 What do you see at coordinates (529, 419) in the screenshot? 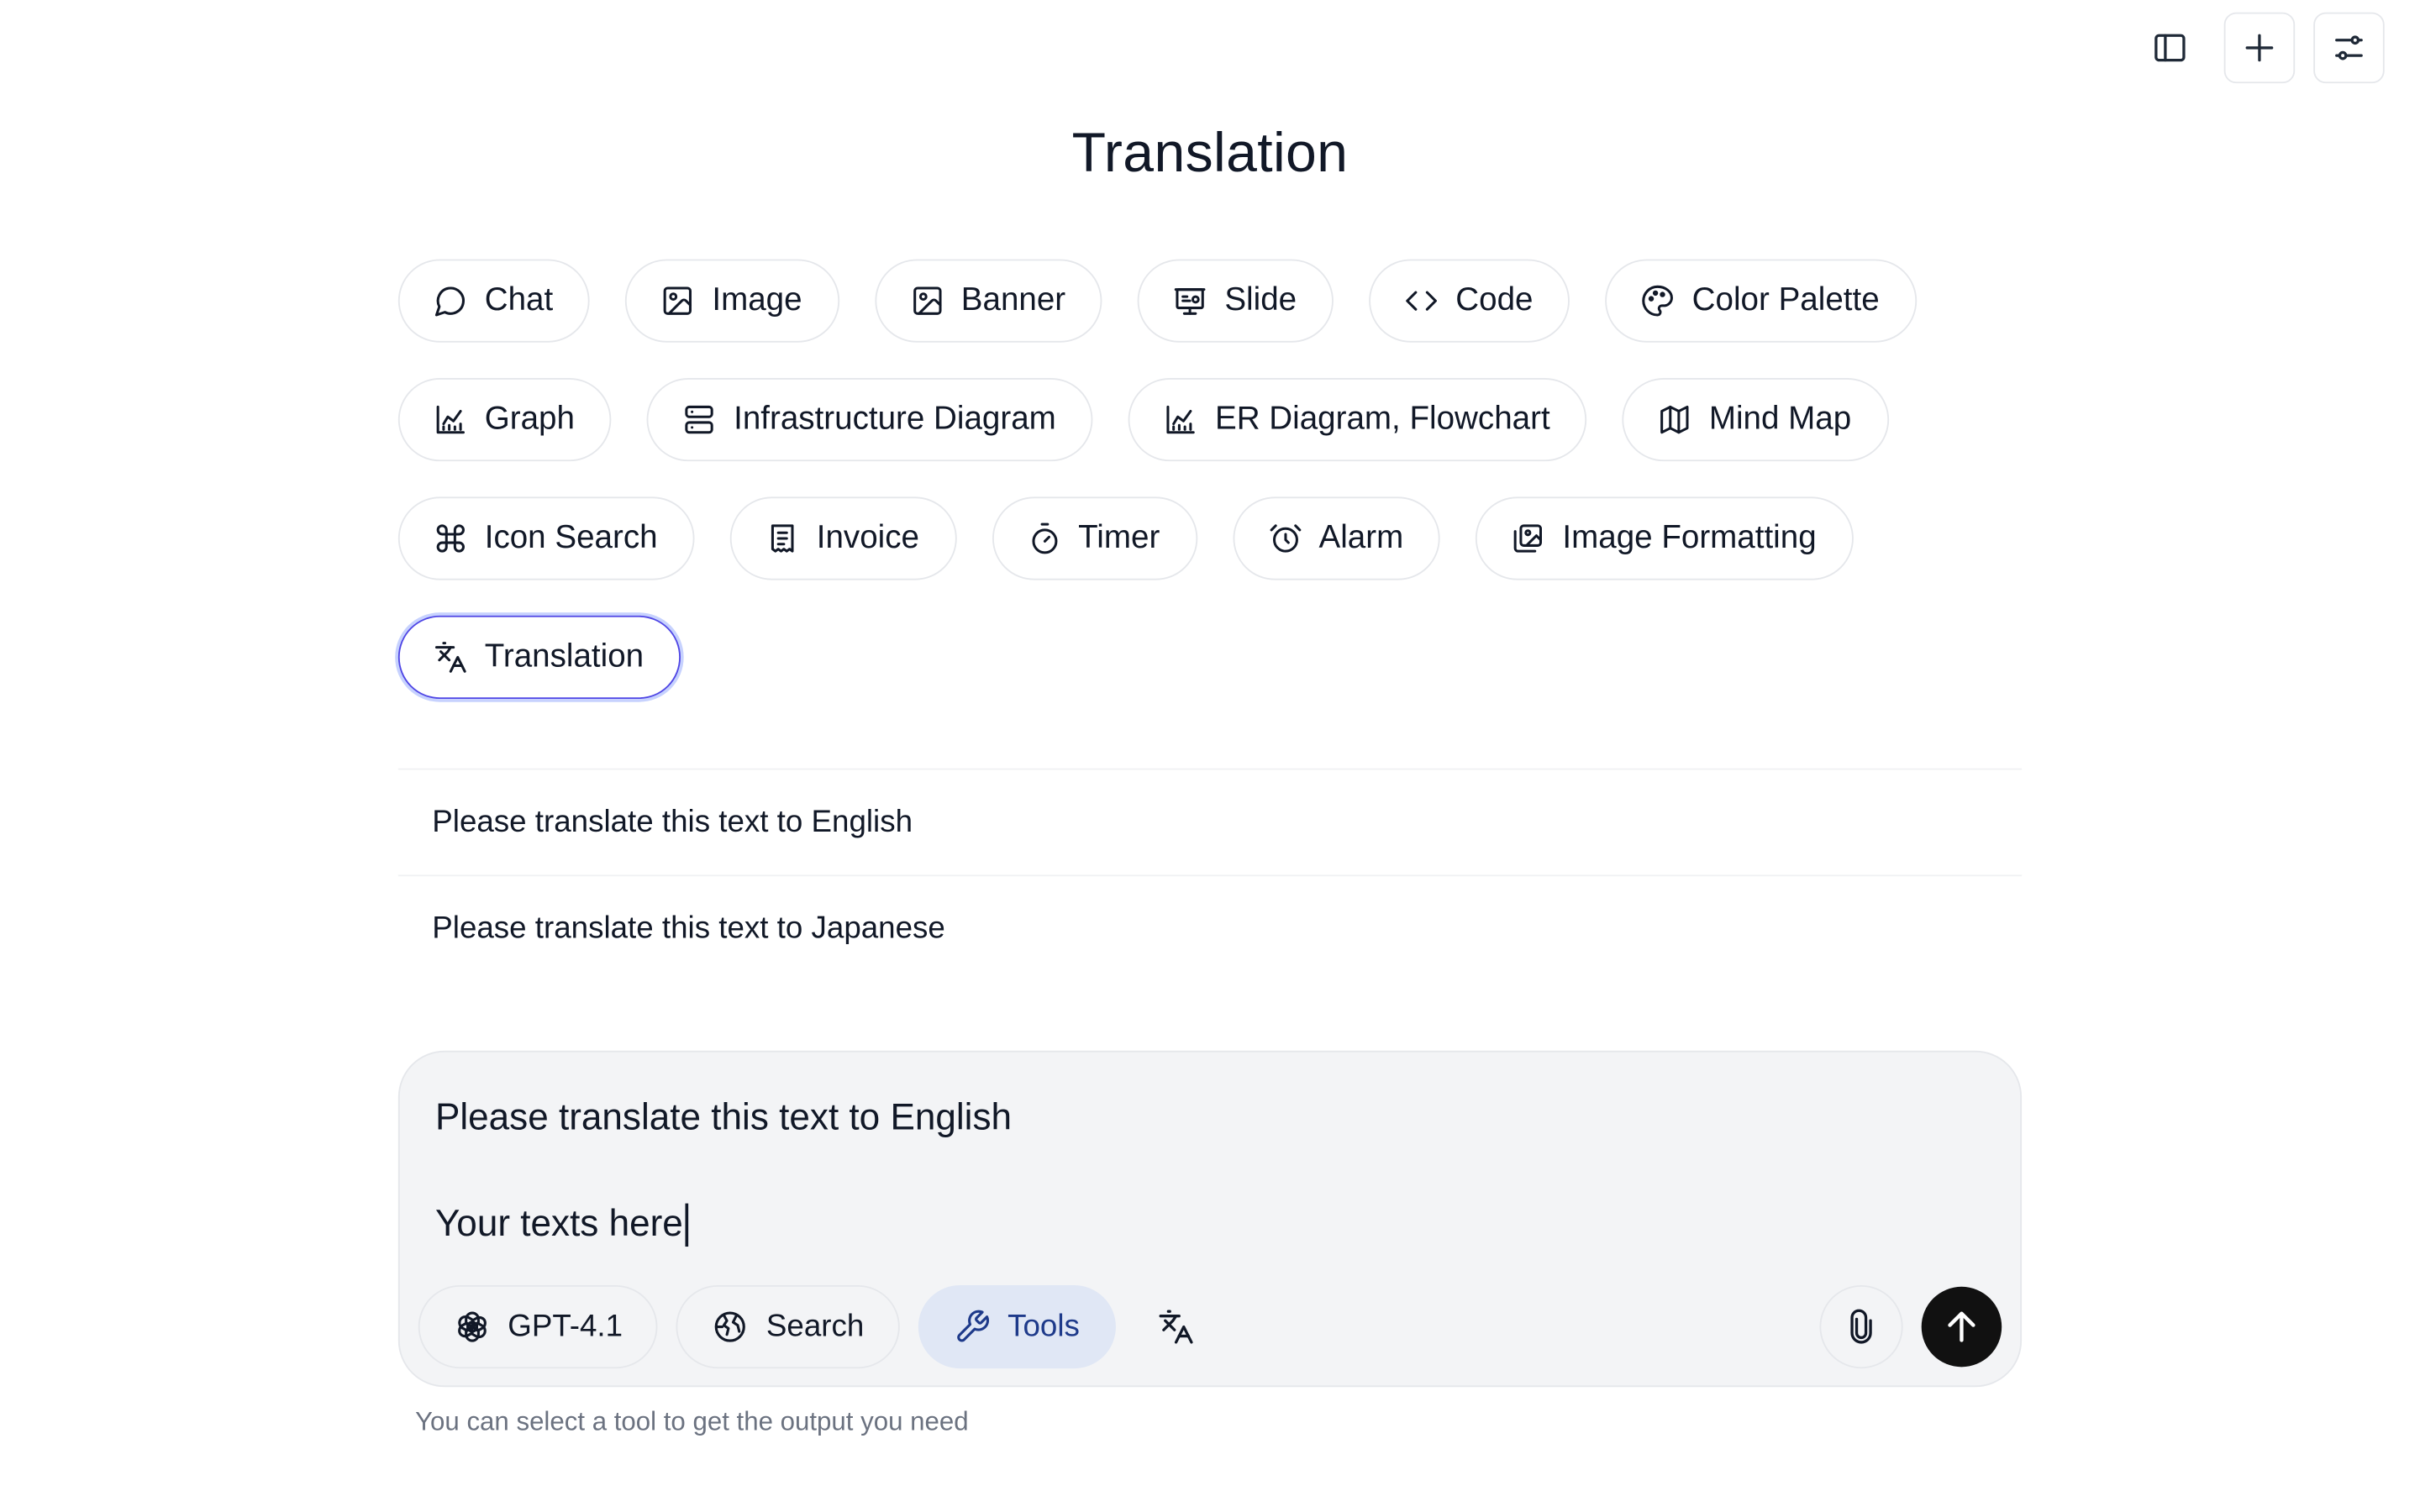
I see `tool-chip-label: Graph` at bounding box center [529, 419].